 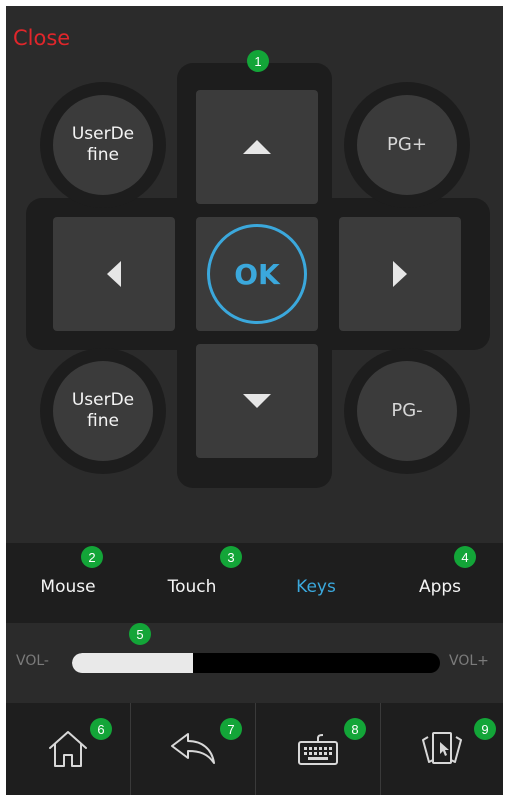 I want to click on ok-label: OK, so click(x=257, y=274).